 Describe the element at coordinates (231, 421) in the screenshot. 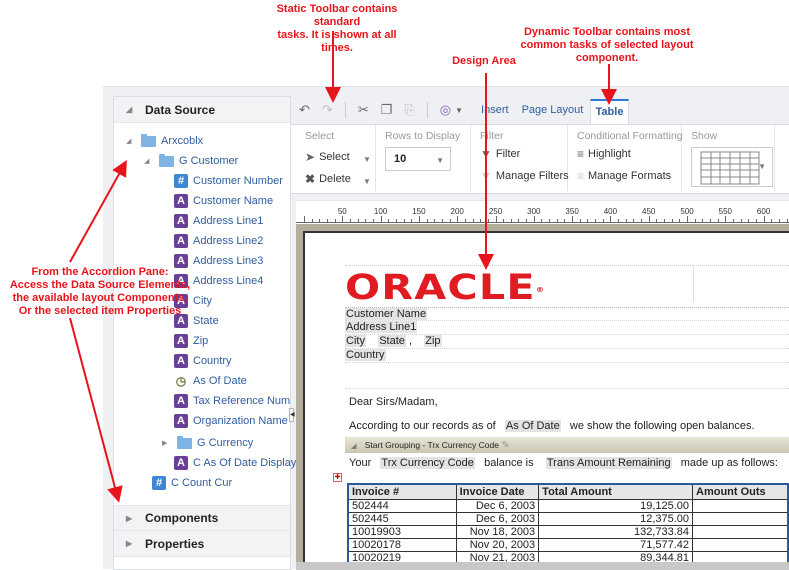

I see `tree-node: A Organization Name` at that location.